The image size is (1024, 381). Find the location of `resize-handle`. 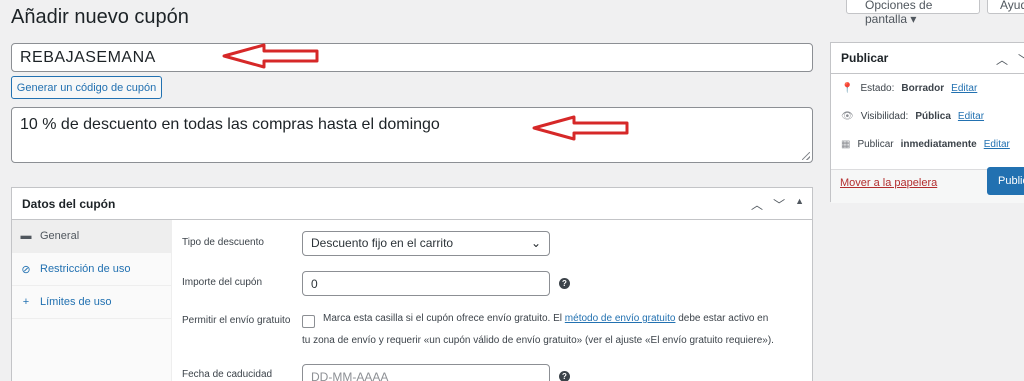

resize-handle is located at coordinates (806, 156).